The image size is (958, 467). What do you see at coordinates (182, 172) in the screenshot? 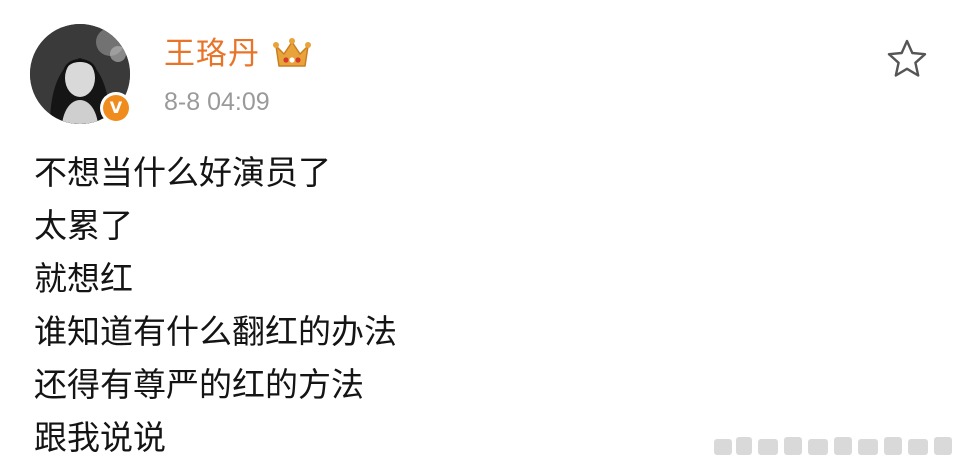
I see `content-line: 不想当什么好演员了` at bounding box center [182, 172].